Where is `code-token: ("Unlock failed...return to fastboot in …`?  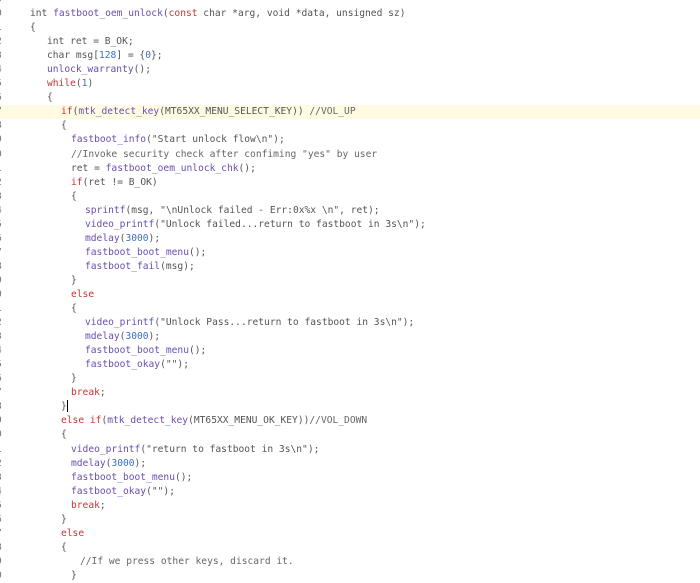 code-token: ("Unlock failed...return to fastboot in … is located at coordinates (290, 224).